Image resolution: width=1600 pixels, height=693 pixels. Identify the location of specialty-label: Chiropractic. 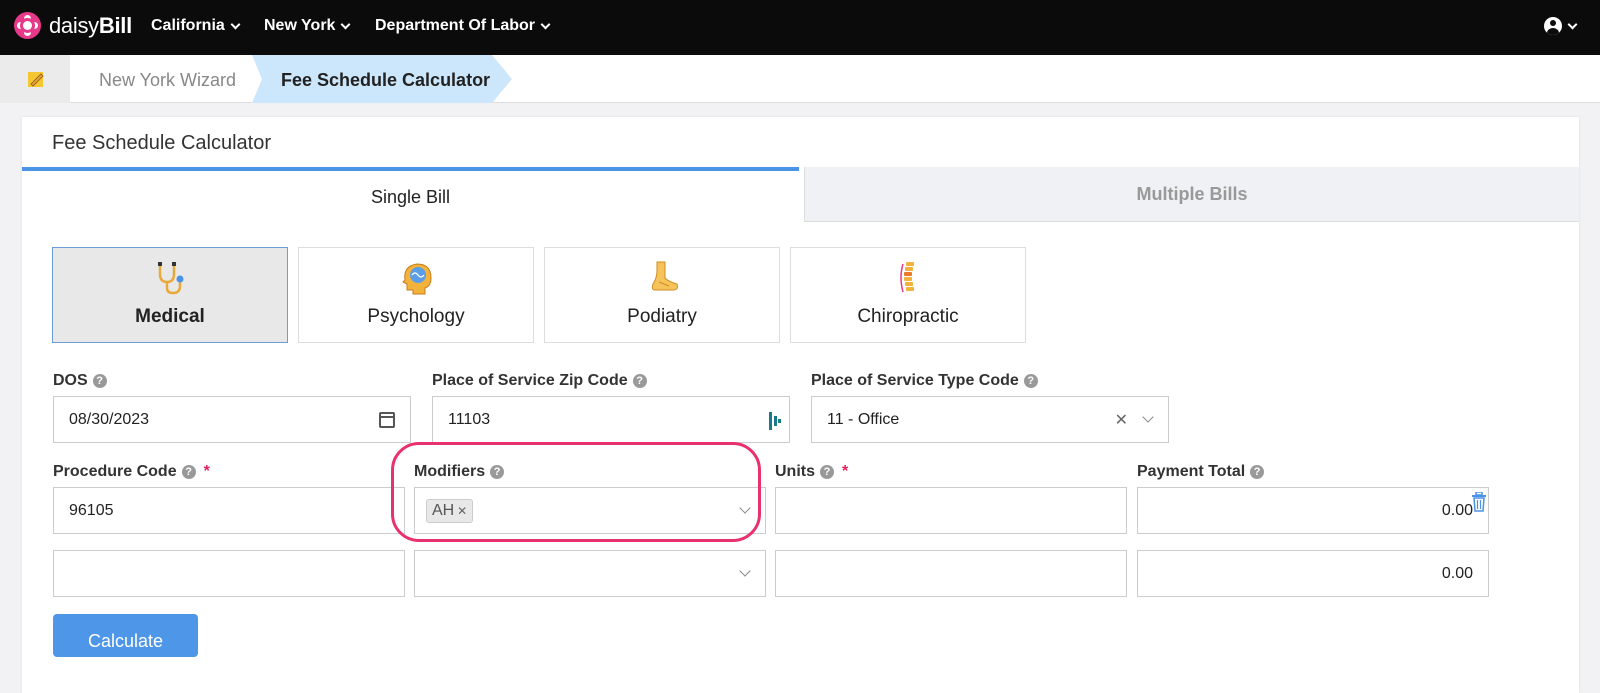
(908, 316).